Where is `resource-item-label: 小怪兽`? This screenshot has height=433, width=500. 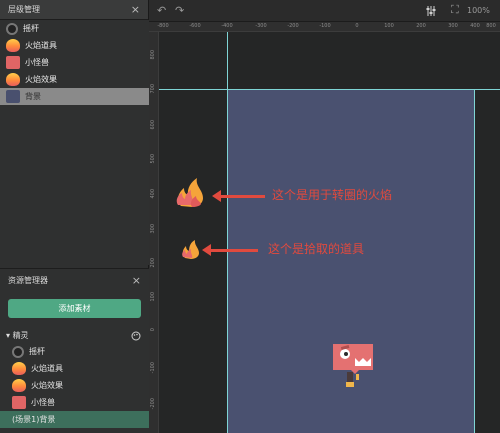
resource-item-label: 小怪兽 is located at coordinates (43, 402).